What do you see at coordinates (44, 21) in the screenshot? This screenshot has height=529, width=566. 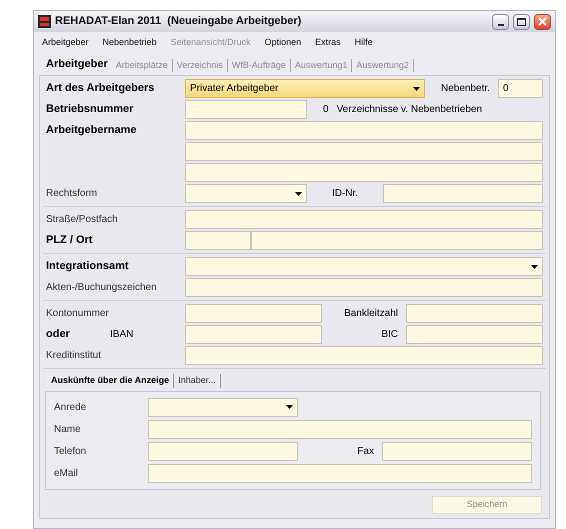 I see `app-icon` at bounding box center [44, 21].